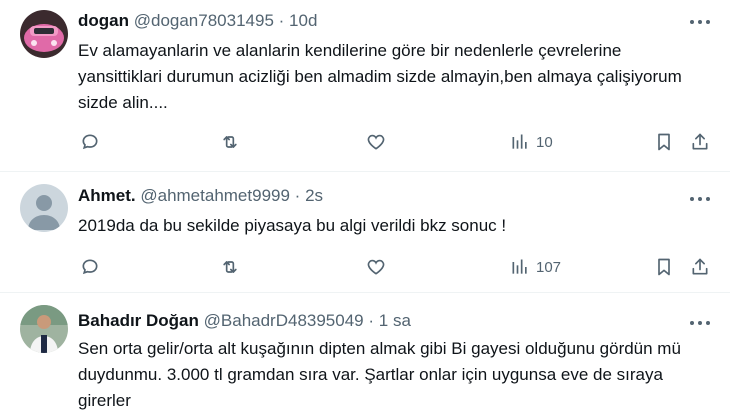 The height and width of the screenshot is (420, 730). What do you see at coordinates (284, 320) in the screenshot?
I see `author-handle: @BahadrD48395049` at bounding box center [284, 320].